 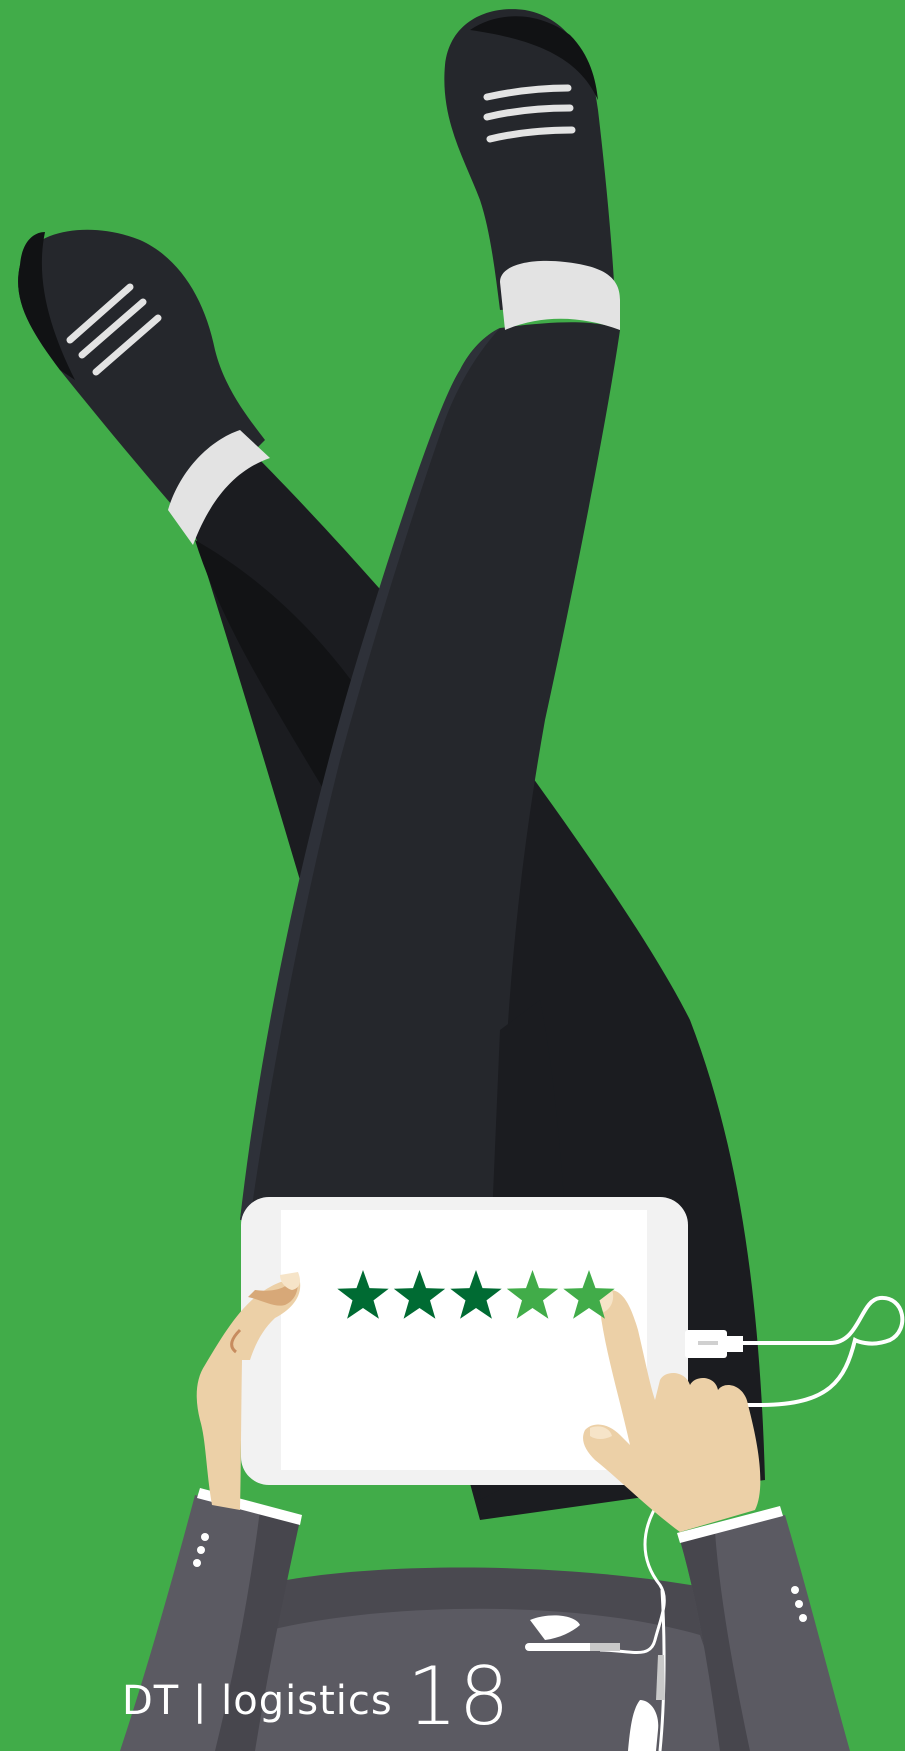 I want to click on brand-logo: DT | logistics 18, so click(x=316, y=1696).